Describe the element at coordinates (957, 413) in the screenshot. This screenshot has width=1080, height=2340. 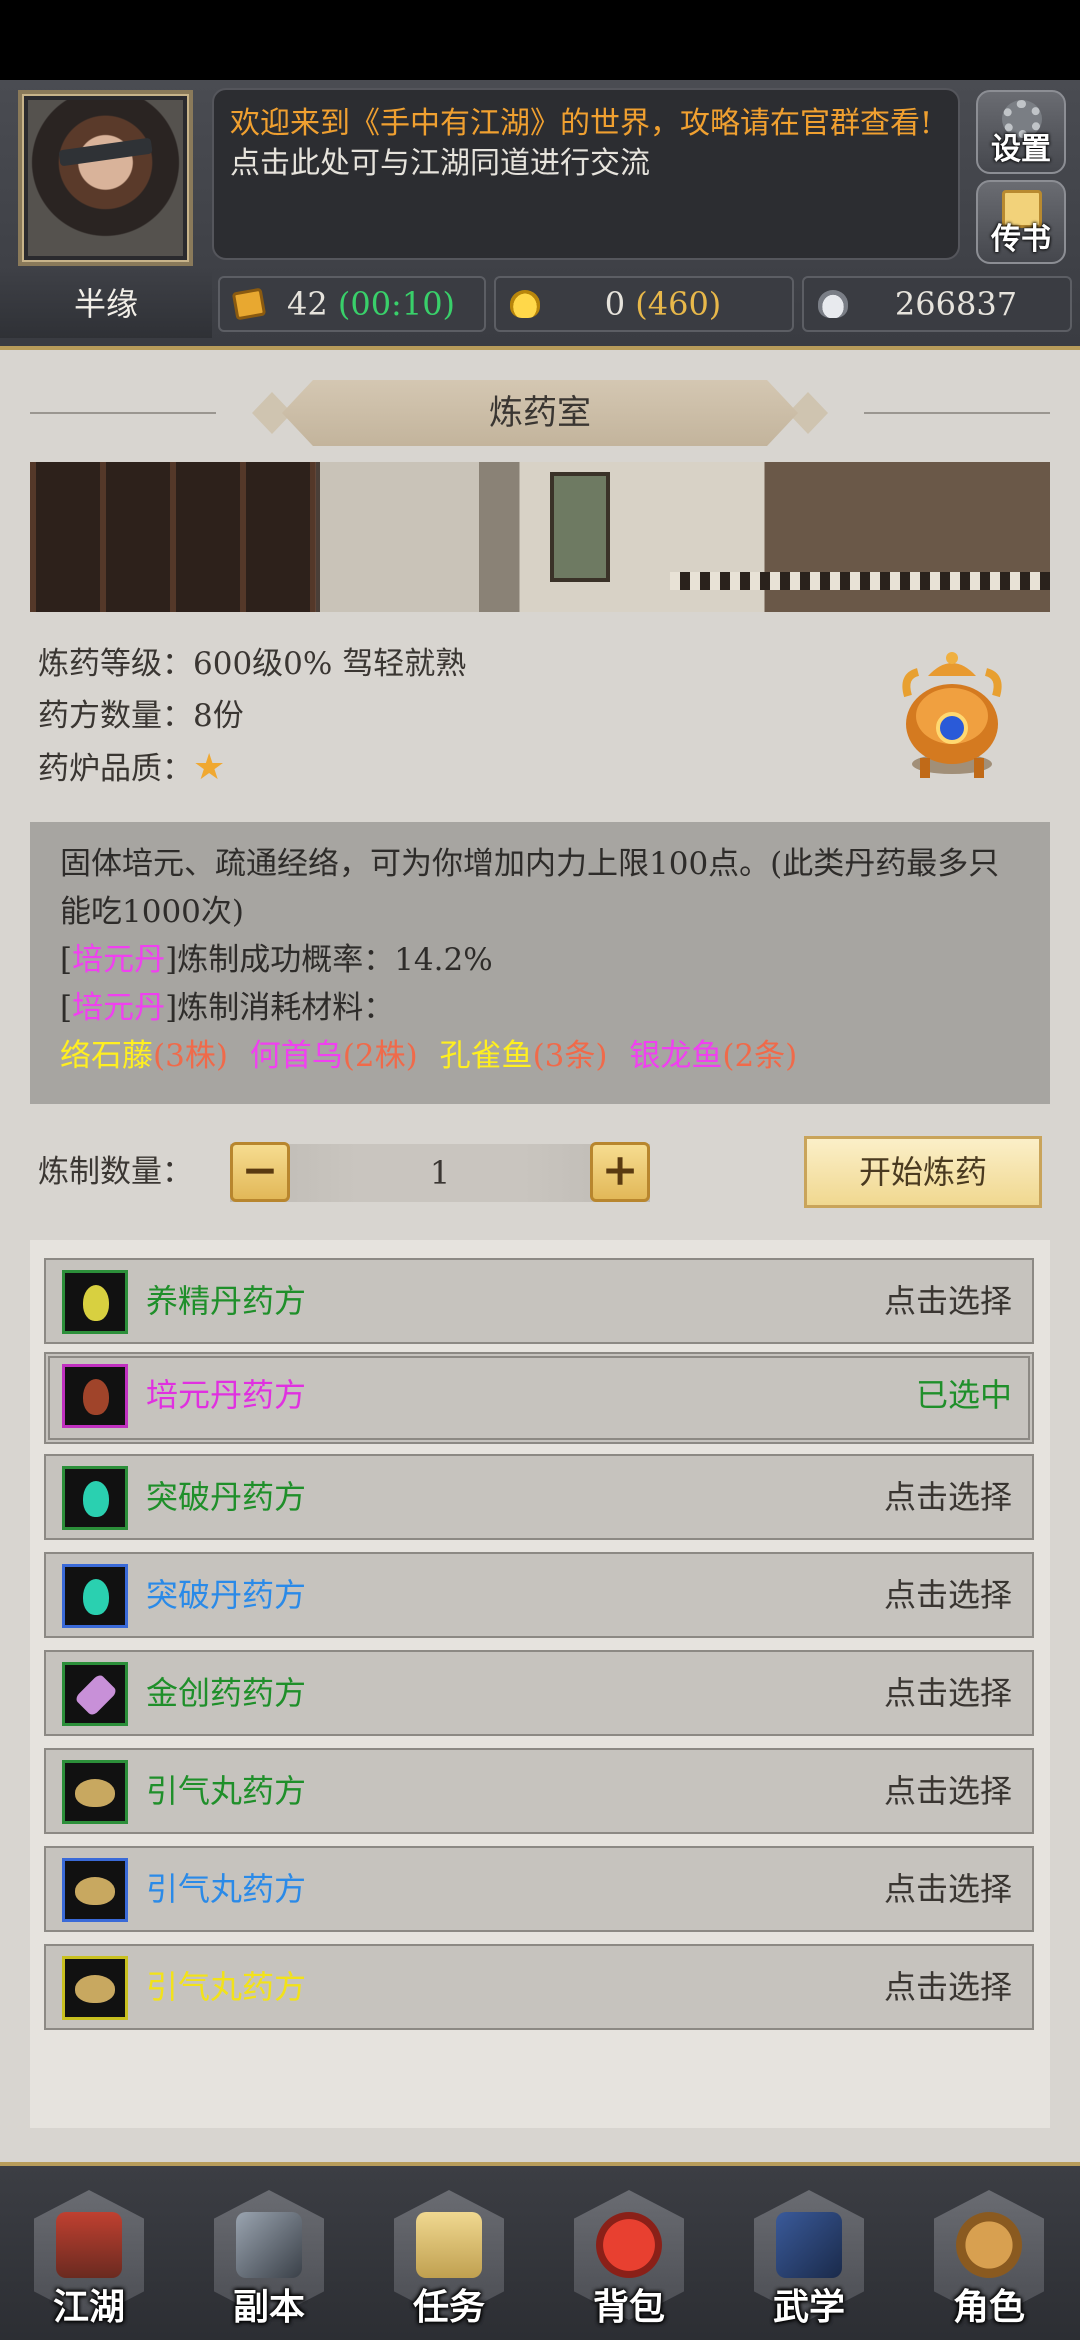
I see `title-divider-right` at that location.